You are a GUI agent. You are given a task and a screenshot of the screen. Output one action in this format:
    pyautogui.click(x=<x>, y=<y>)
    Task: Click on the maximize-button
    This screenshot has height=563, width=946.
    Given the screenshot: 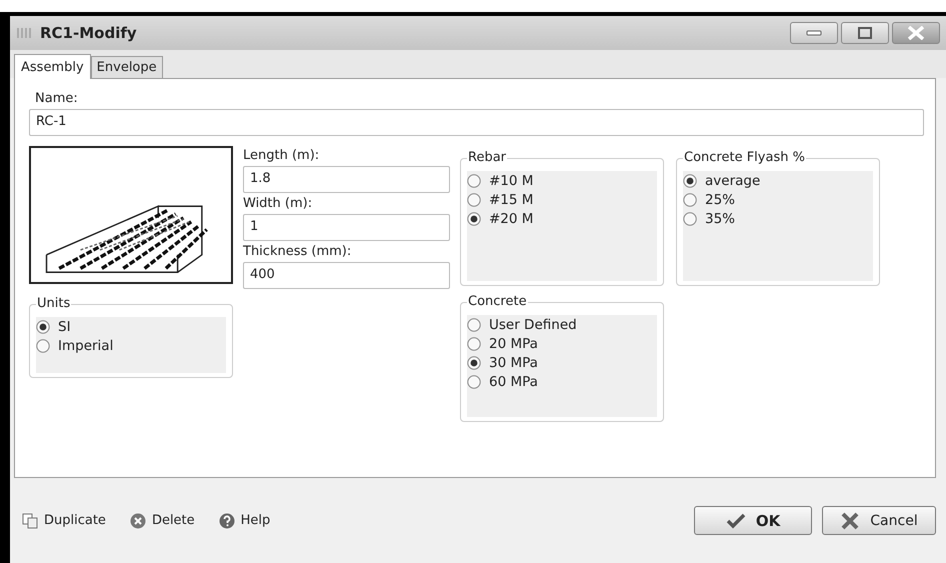 What is the action you would take?
    pyautogui.click(x=865, y=33)
    